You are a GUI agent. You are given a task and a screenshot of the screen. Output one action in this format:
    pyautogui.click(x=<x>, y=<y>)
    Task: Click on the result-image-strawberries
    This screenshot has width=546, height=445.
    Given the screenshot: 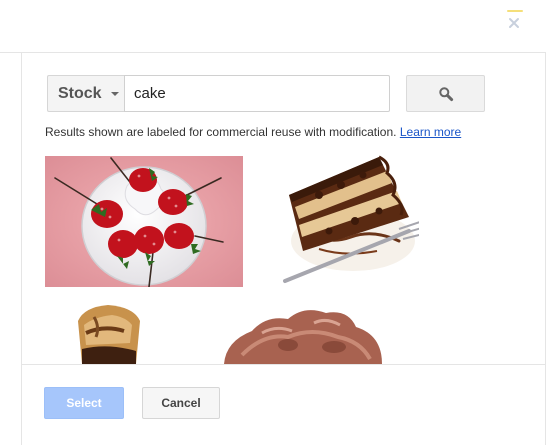 What is the action you would take?
    pyautogui.click(x=144, y=221)
    